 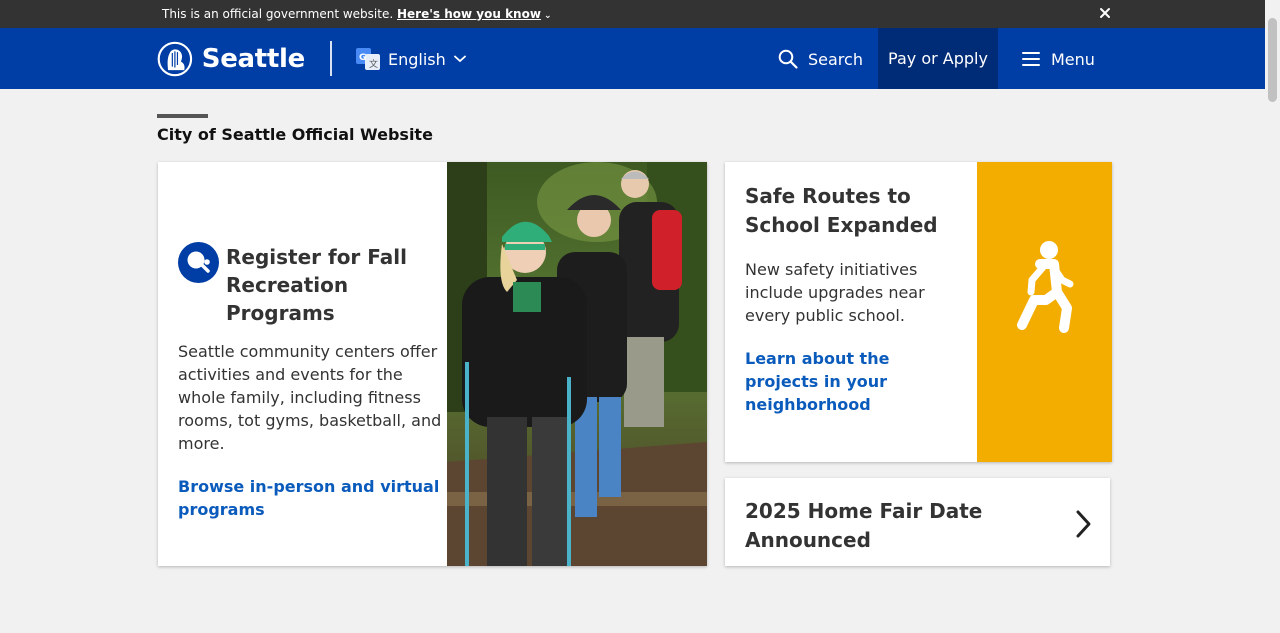 I want to click on search-icon, so click(x=788, y=59).